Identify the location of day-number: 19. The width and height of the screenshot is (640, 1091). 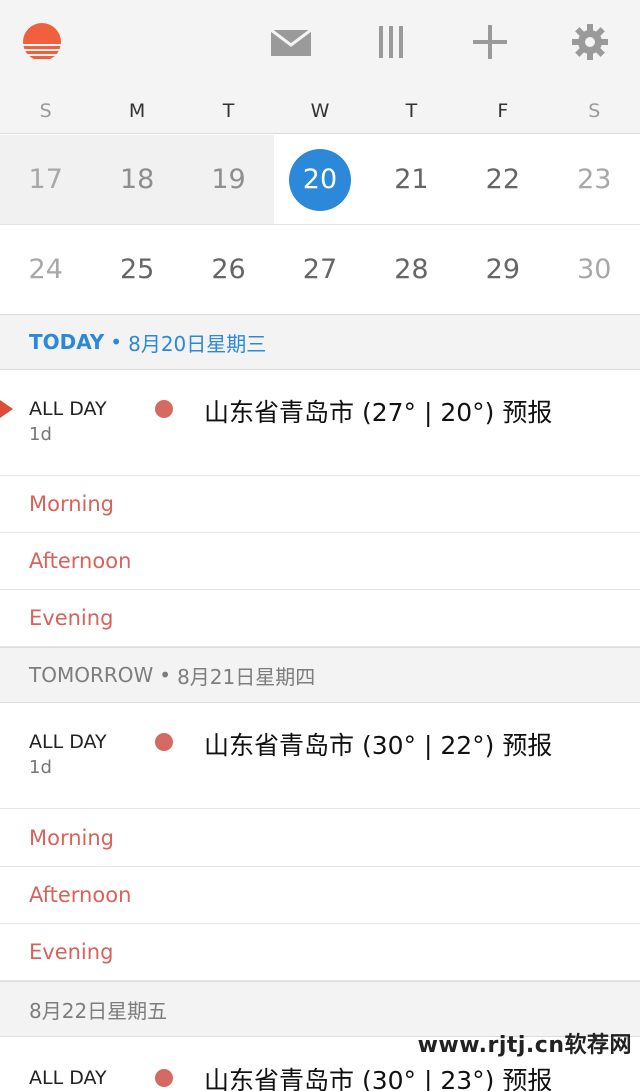
(228, 179).